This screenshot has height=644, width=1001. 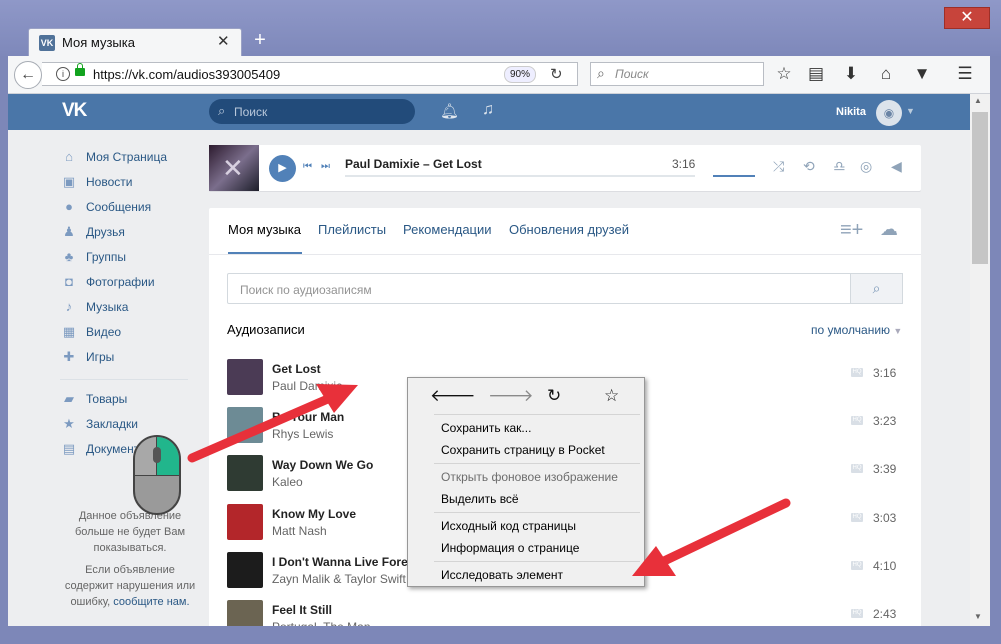 I want to click on context-menu-item: Сохранить страницу в Pocket, so click(x=523, y=450).